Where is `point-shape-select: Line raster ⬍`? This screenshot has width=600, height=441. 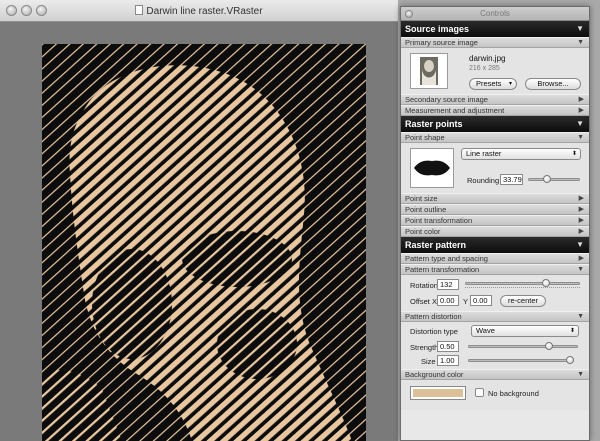
point-shape-select: Line raster ⬍ is located at coordinates (521, 154).